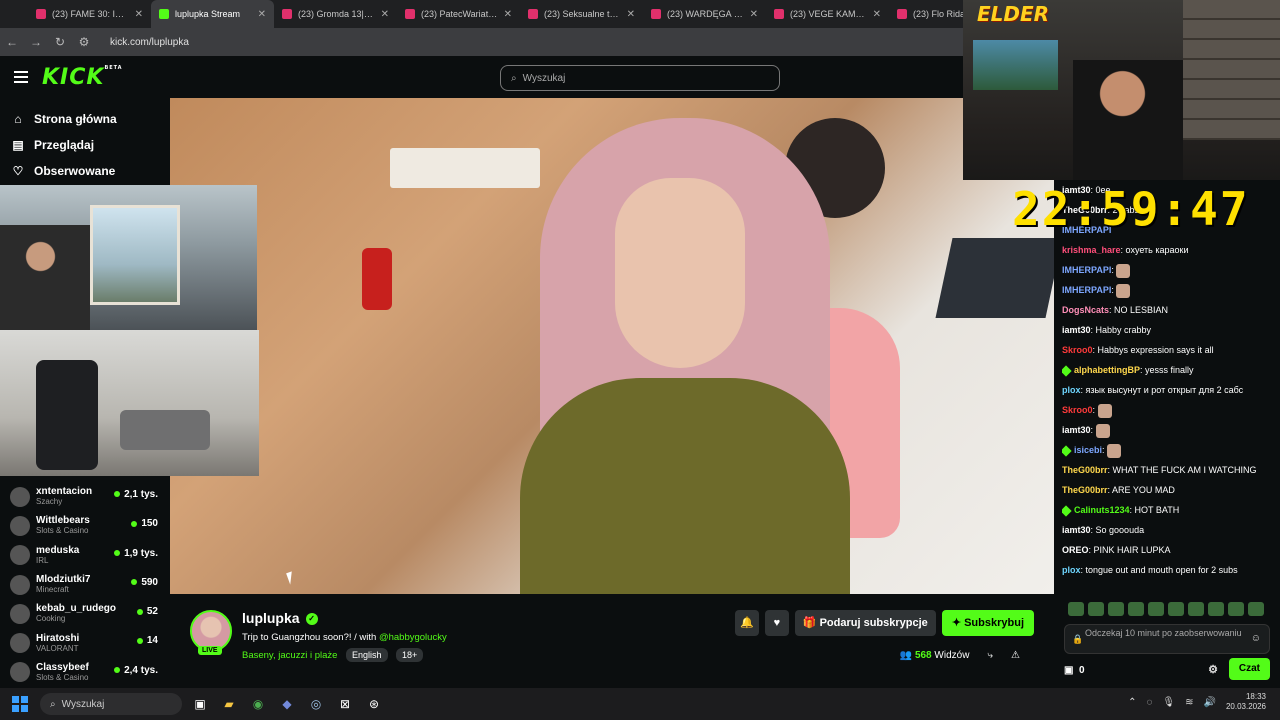 This screenshot has height=720, width=1280. What do you see at coordinates (258, 704) in the screenshot?
I see `chrome-icon: ◉` at bounding box center [258, 704].